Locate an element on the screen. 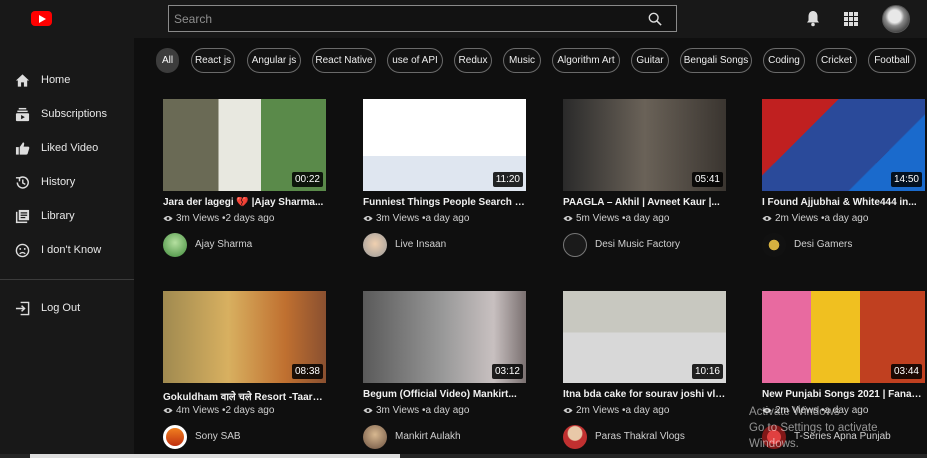 This screenshot has height=458, width=927. video-duration: 08:38 is located at coordinates (307, 371).